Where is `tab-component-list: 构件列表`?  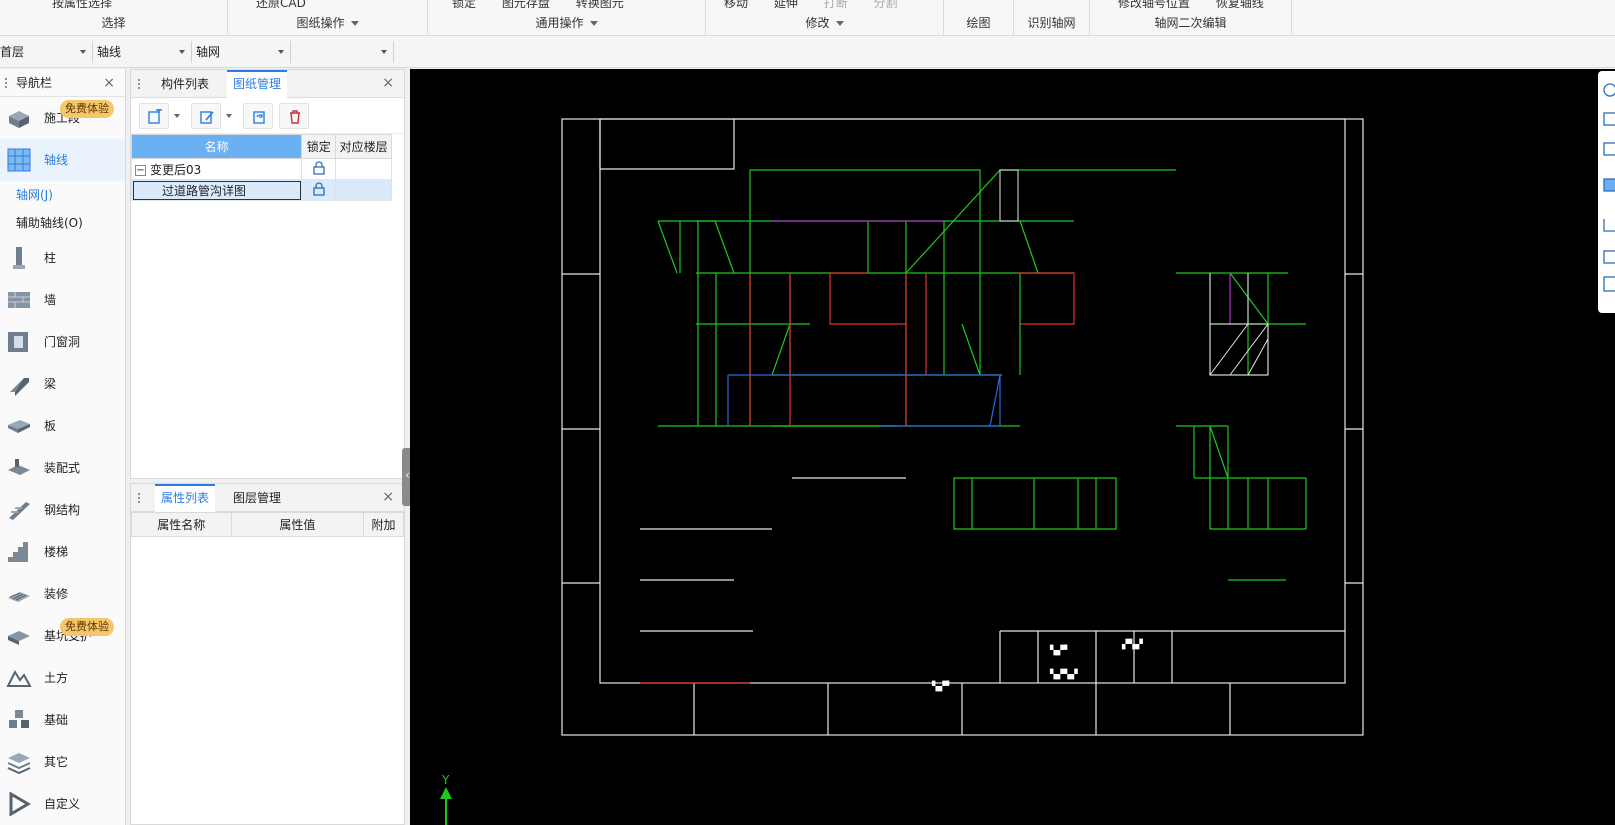 tab-component-list: 构件列表 is located at coordinates (185, 84).